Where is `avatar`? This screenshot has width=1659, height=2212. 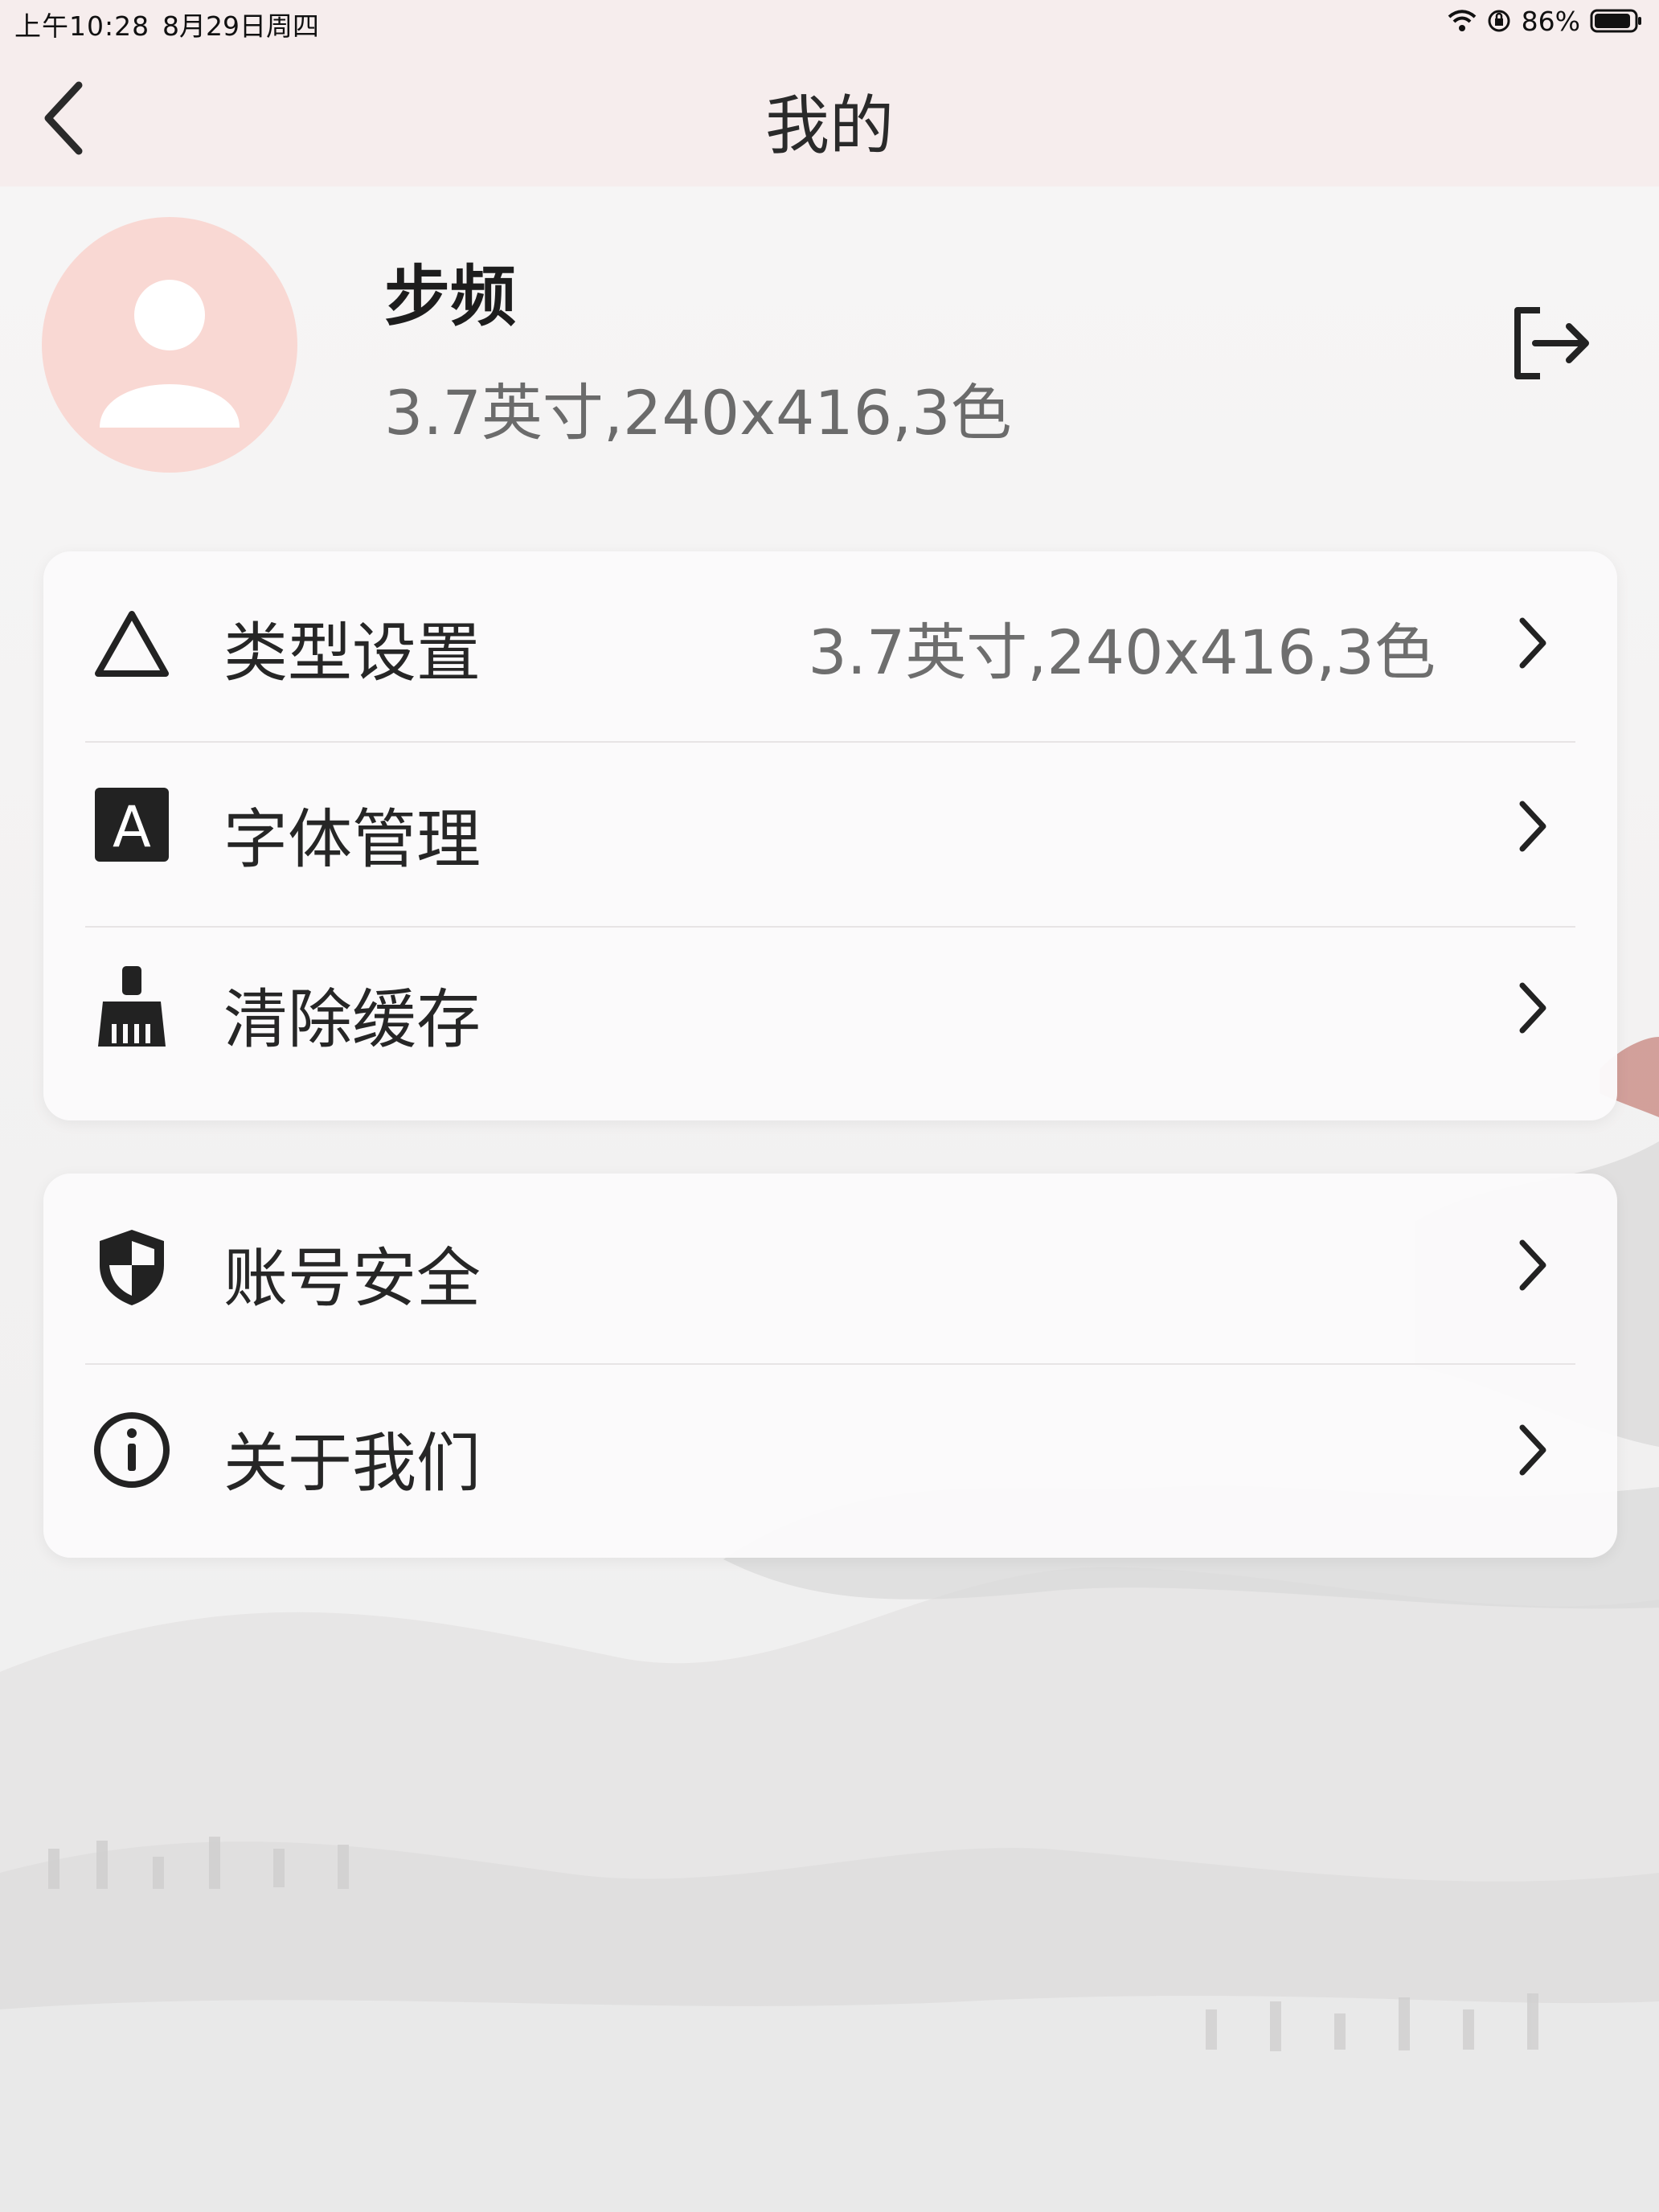 avatar is located at coordinates (169, 345).